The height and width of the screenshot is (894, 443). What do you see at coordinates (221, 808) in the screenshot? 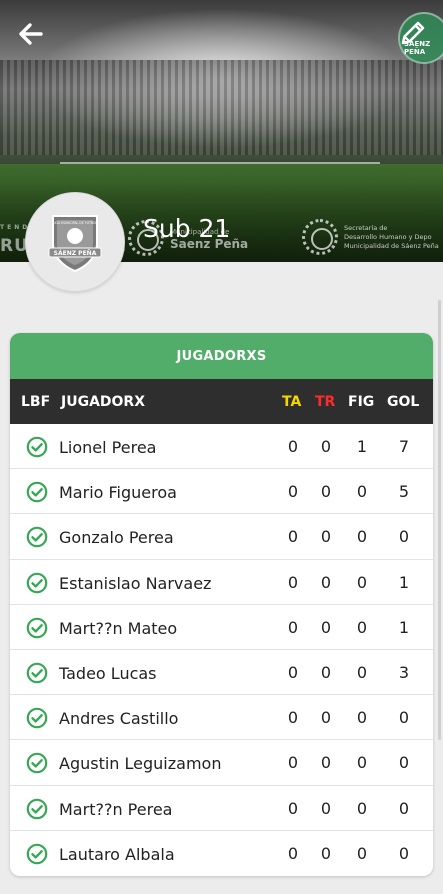
I see `table-row: Mart??n Perea 0 0 0 0` at bounding box center [221, 808].